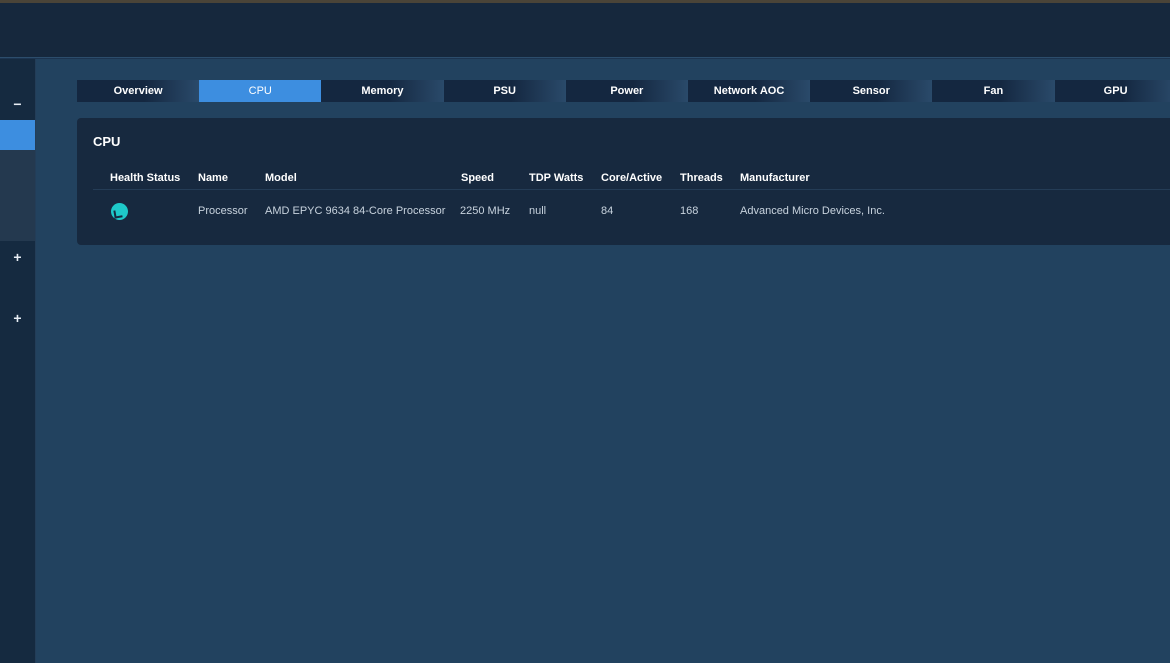 This screenshot has width=1170, height=663. I want to click on column-header-tdp-watts: TDP Watts, so click(556, 178).